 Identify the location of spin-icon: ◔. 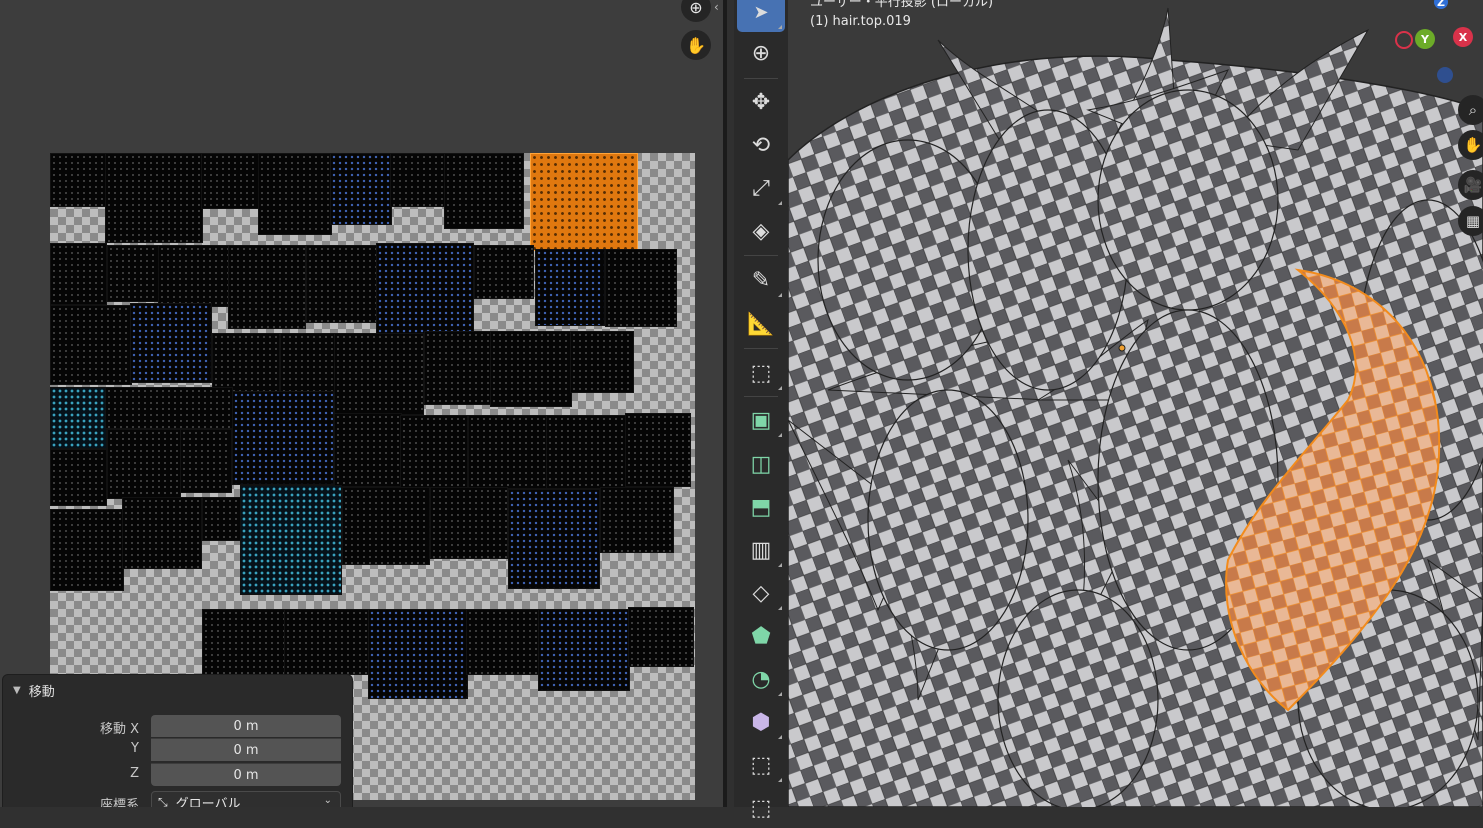
(761, 679).